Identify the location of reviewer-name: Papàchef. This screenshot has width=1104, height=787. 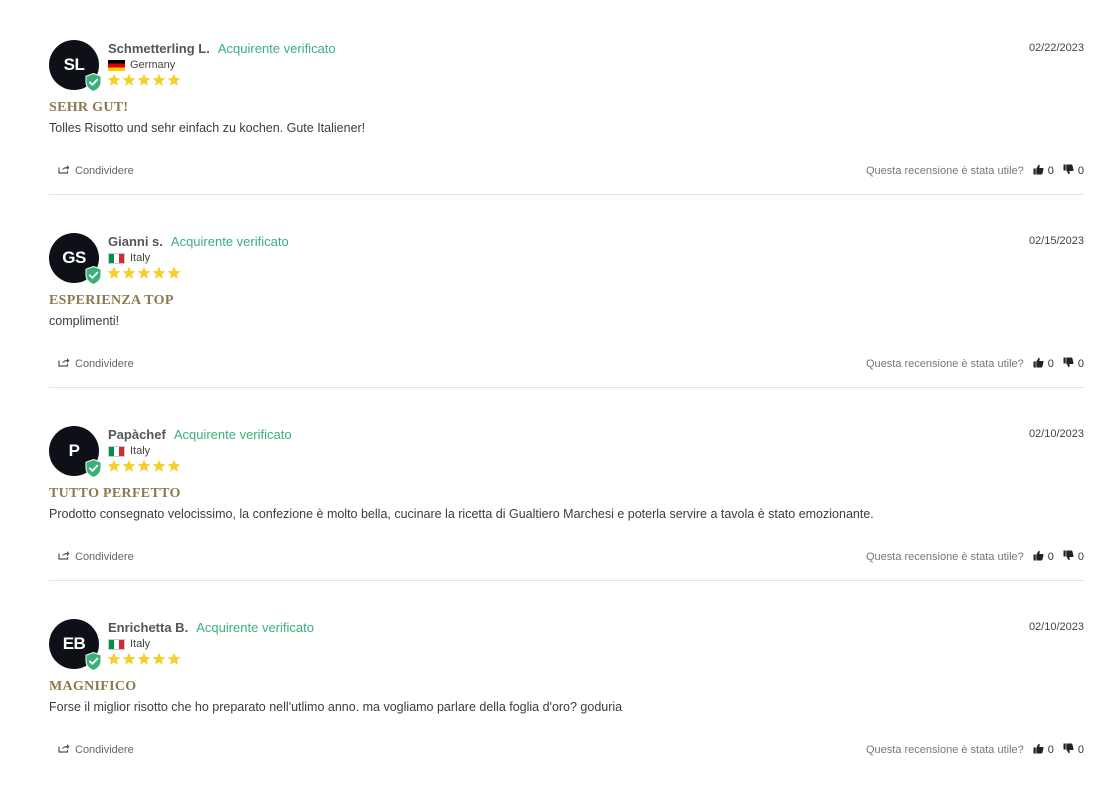
(137, 434).